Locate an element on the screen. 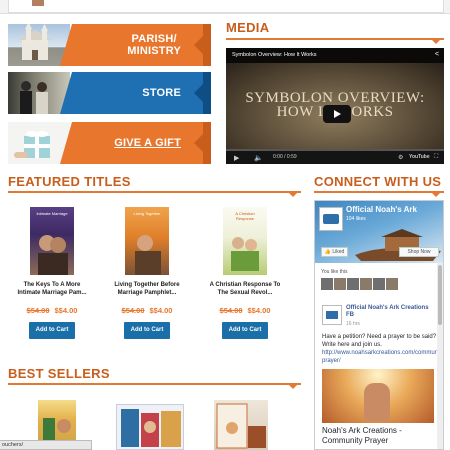 The width and height of the screenshot is (450, 450). youtube-logo: YouTube is located at coordinates (419, 157).